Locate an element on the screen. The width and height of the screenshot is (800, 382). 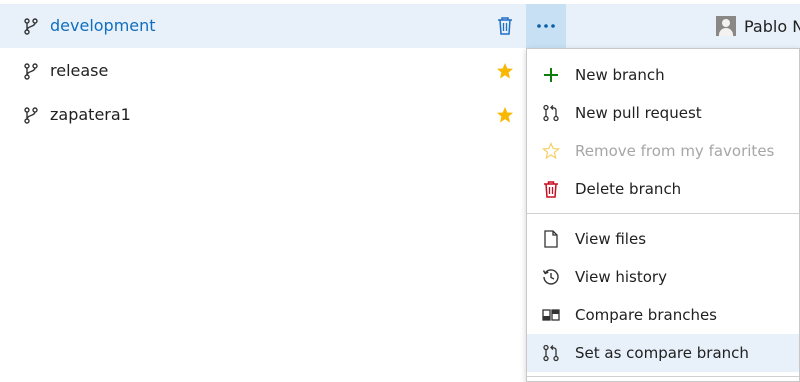
menu-item-label: Delete branch is located at coordinates (628, 189).